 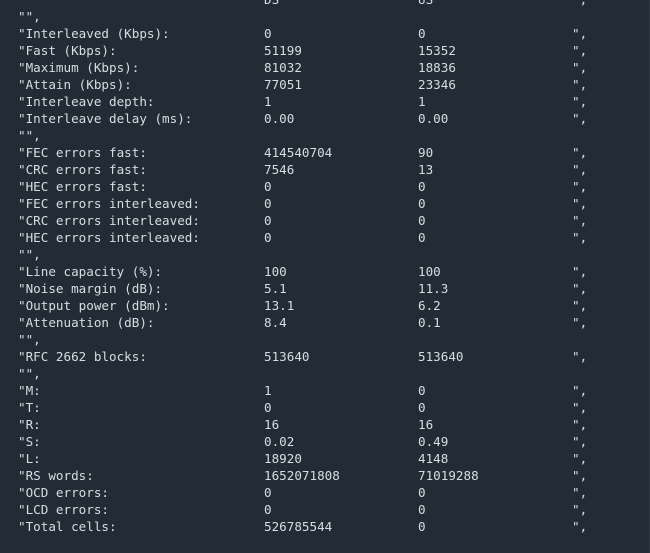 What do you see at coordinates (79, 67) in the screenshot?
I see `stat-label: "Maximum (Kbps):` at bounding box center [79, 67].